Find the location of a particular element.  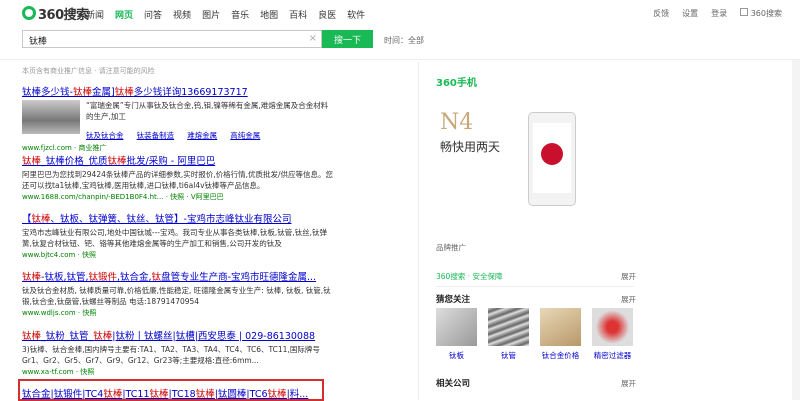

result-thumbnail is located at coordinates (51, 117).